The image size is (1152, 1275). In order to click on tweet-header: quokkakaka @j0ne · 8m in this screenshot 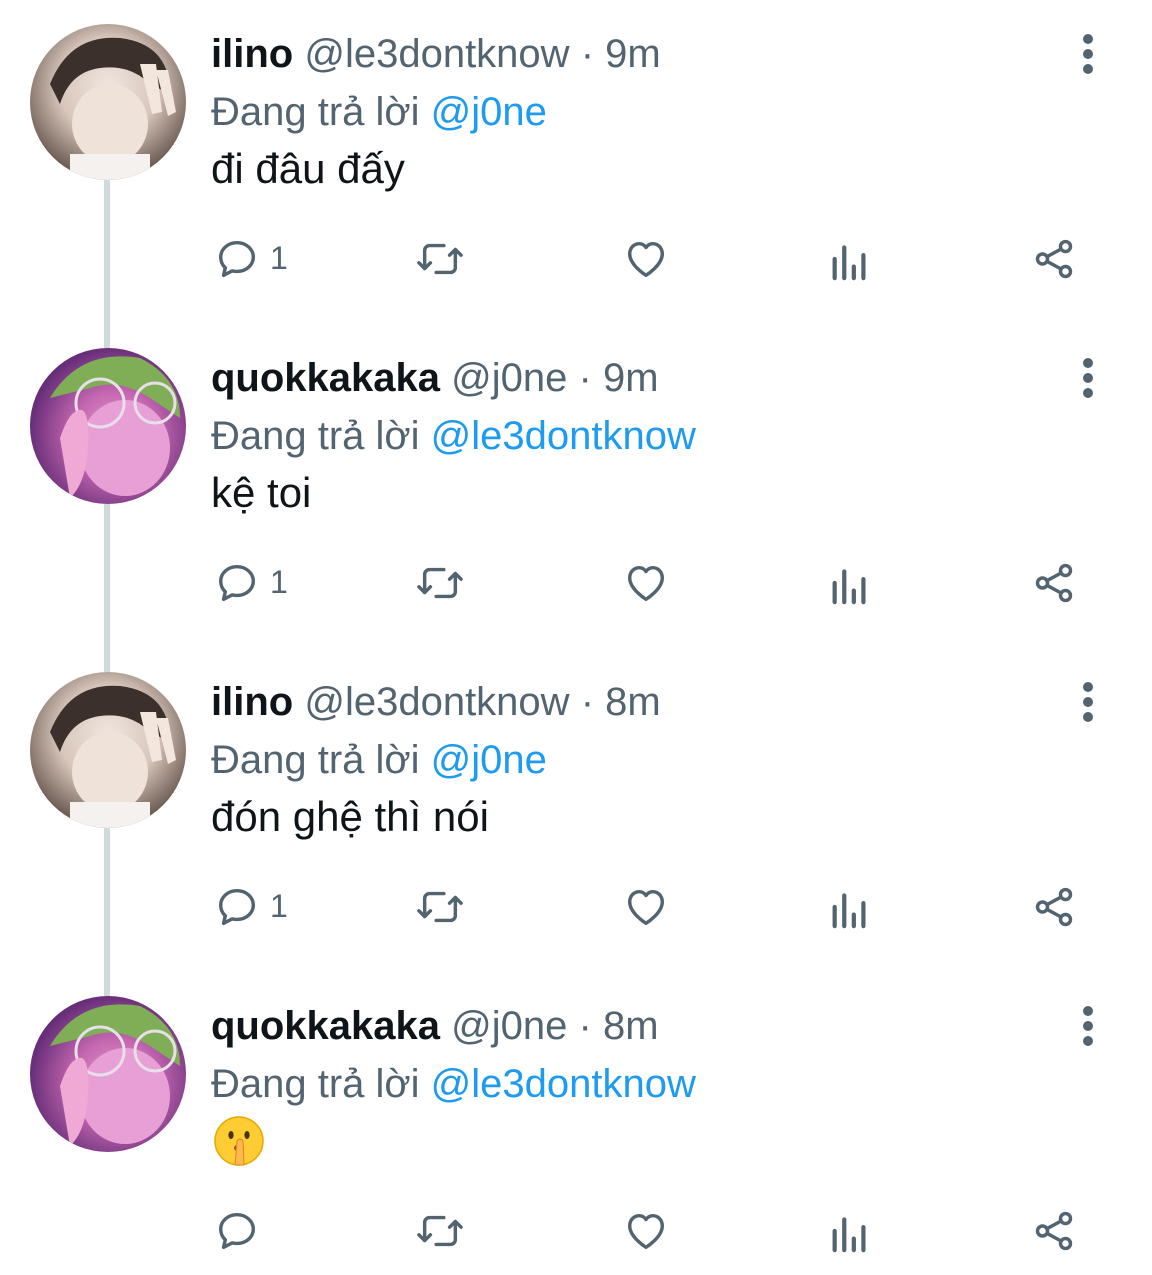, I will do `click(435, 1026)`.